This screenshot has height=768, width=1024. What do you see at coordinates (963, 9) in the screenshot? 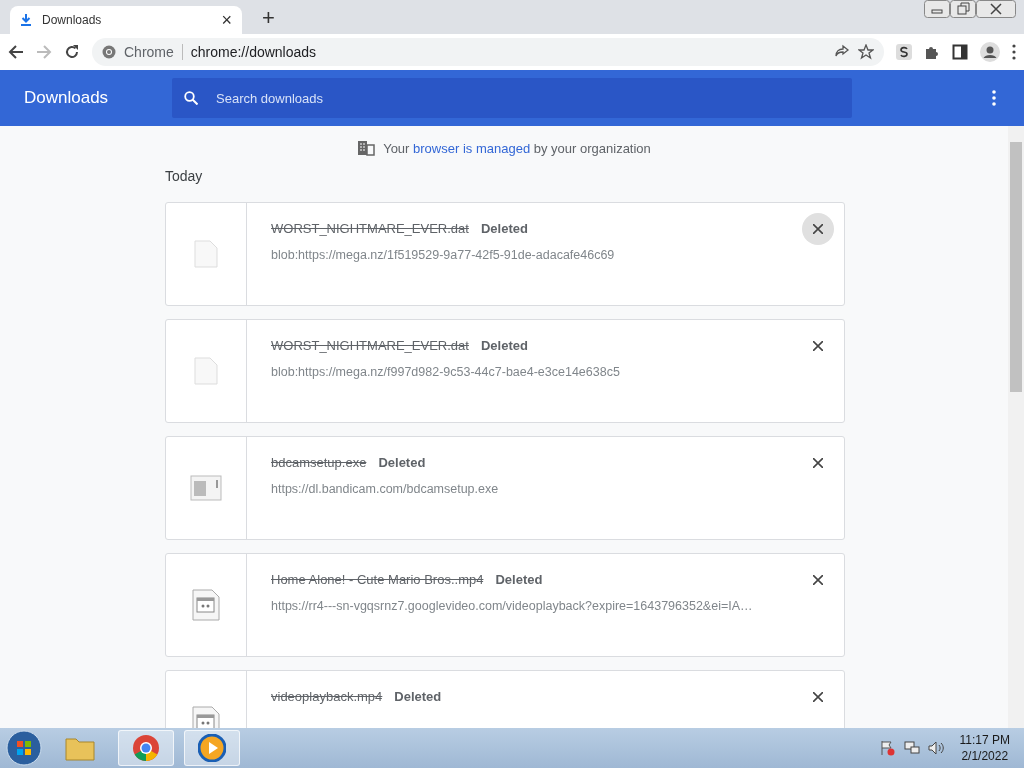
I see `restore-icon` at bounding box center [963, 9].